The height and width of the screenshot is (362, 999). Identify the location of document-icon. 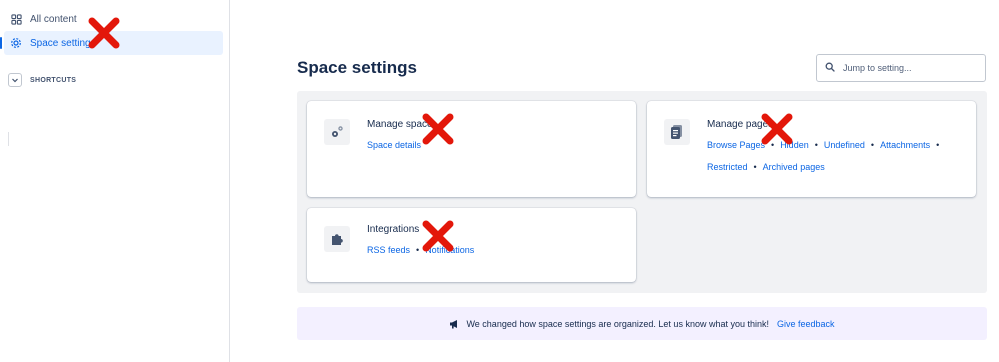
(677, 132).